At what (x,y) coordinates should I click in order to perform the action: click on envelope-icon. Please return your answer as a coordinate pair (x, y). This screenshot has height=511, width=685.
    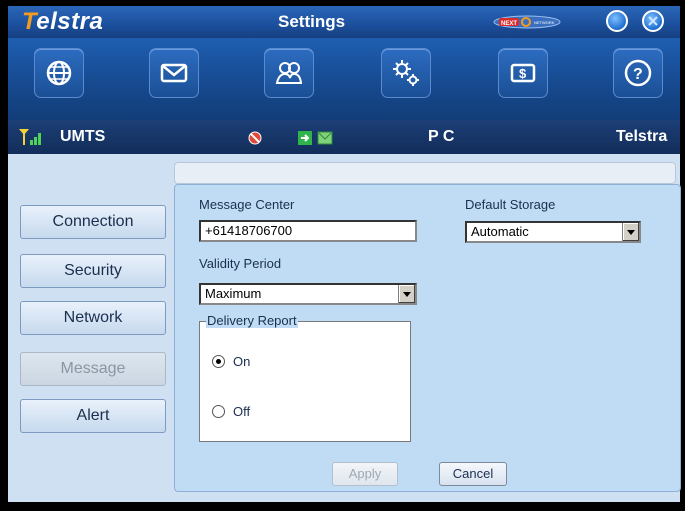
    Looking at the image, I should click on (174, 73).